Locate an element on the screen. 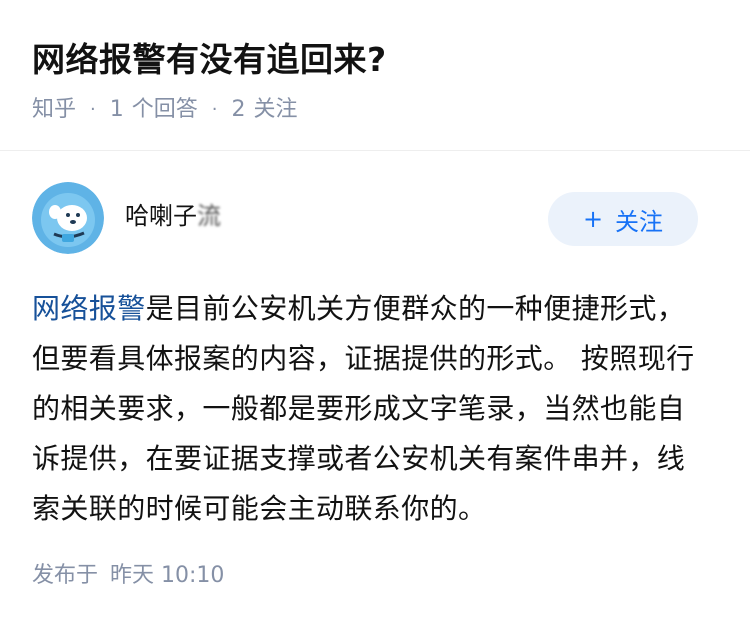  follow-button: + 关注 is located at coordinates (623, 219).